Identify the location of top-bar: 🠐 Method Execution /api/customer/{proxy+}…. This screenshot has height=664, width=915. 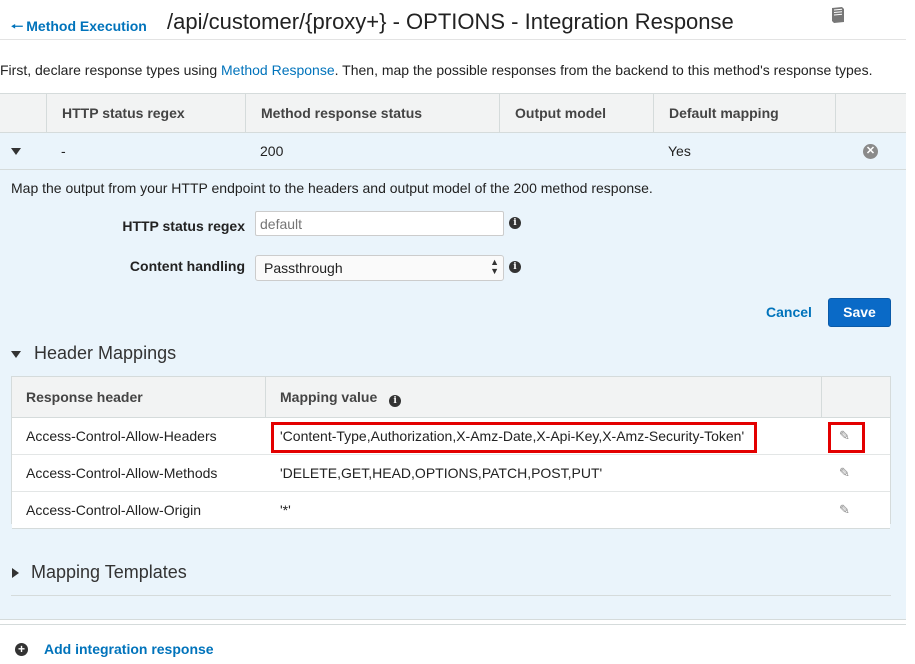
(453, 20).